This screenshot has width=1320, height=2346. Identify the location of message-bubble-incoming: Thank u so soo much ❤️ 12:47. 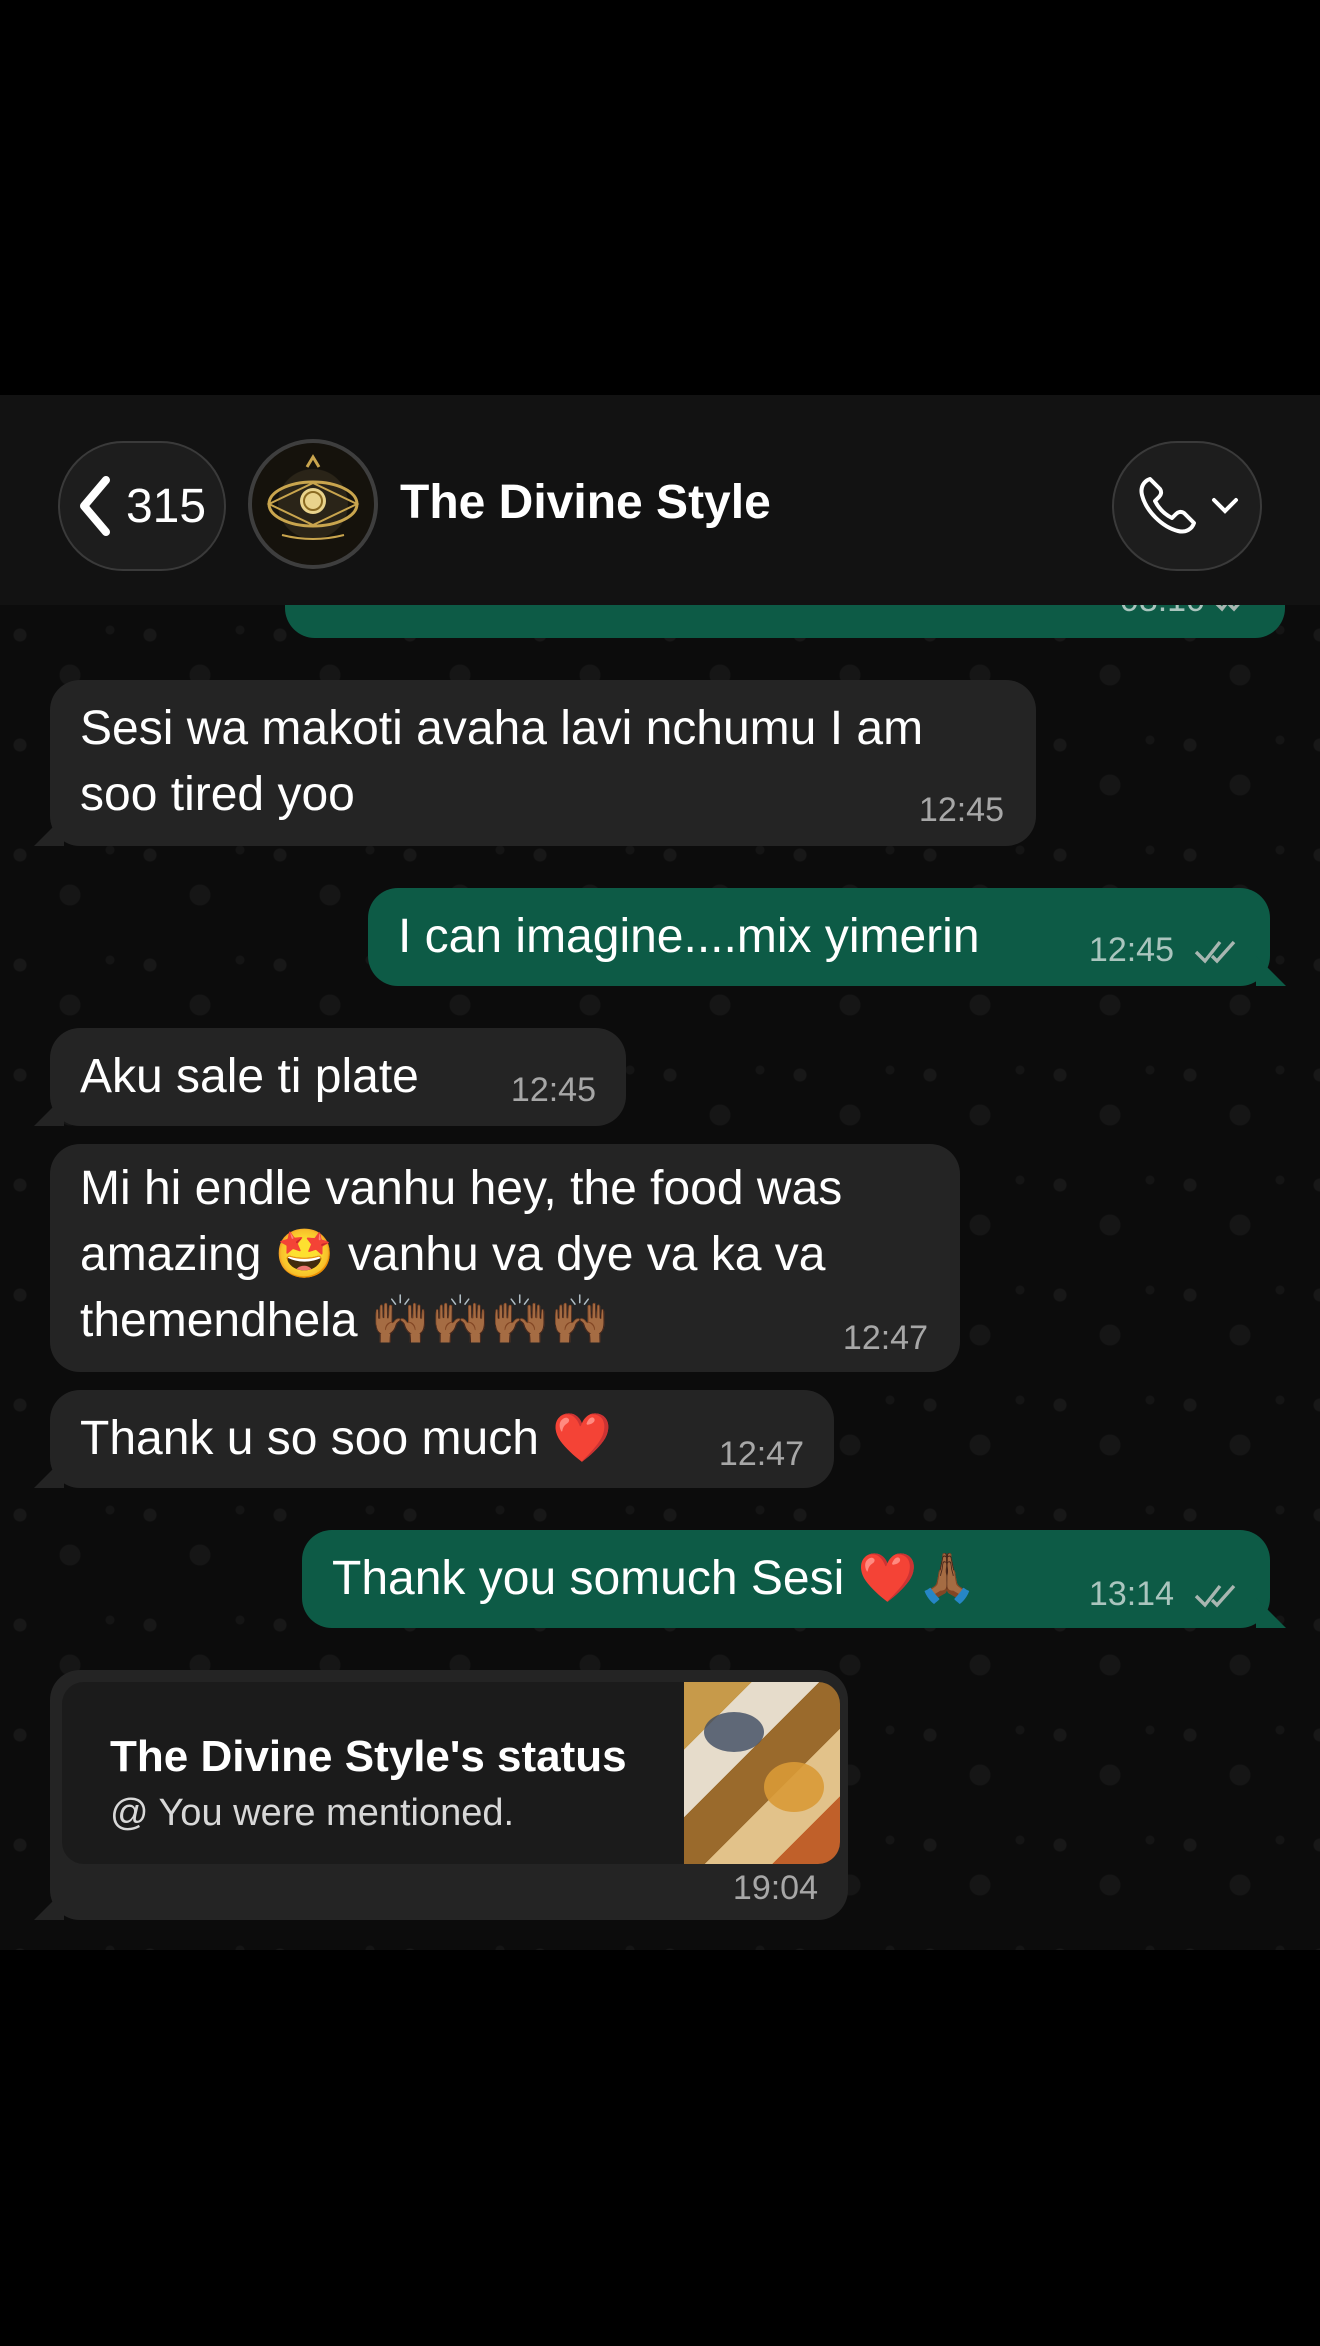
(442, 1439).